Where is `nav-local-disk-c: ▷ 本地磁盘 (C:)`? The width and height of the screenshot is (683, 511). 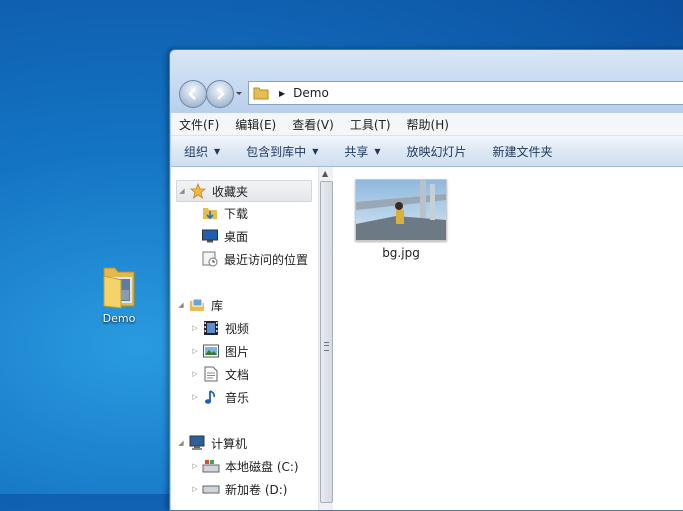 nav-local-disk-c: ▷ 本地磁盘 (C:) is located at coordinates (244, 466).